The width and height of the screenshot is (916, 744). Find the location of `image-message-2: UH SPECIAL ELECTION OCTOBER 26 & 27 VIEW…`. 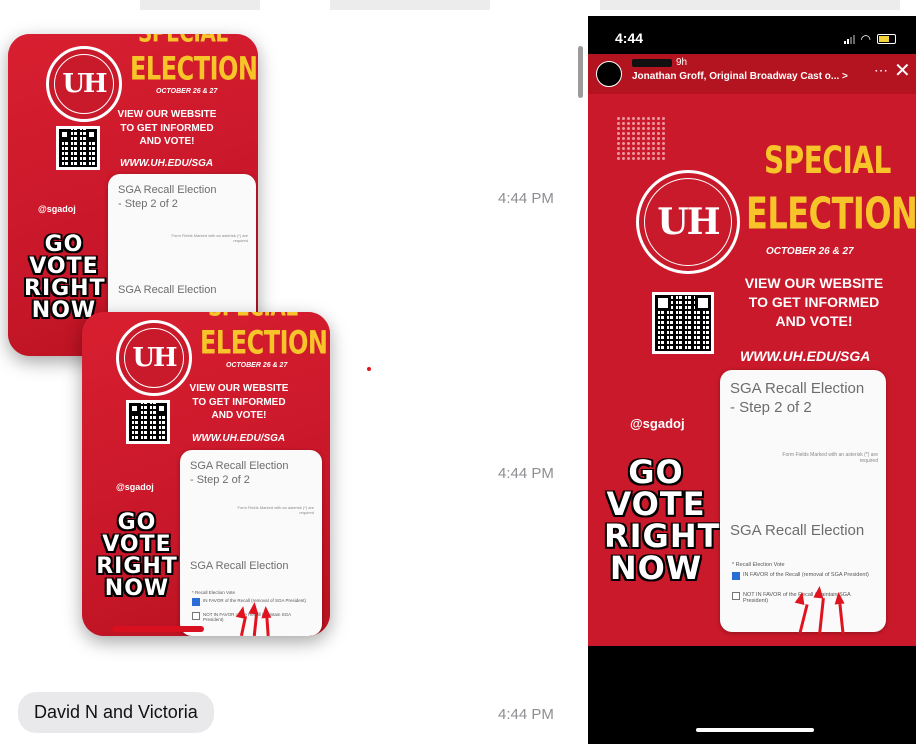

image-message-2: UH SPECIAL ELECTION OCTOBER 26 & 27 VIEW… is located at coordinates (206, 474).